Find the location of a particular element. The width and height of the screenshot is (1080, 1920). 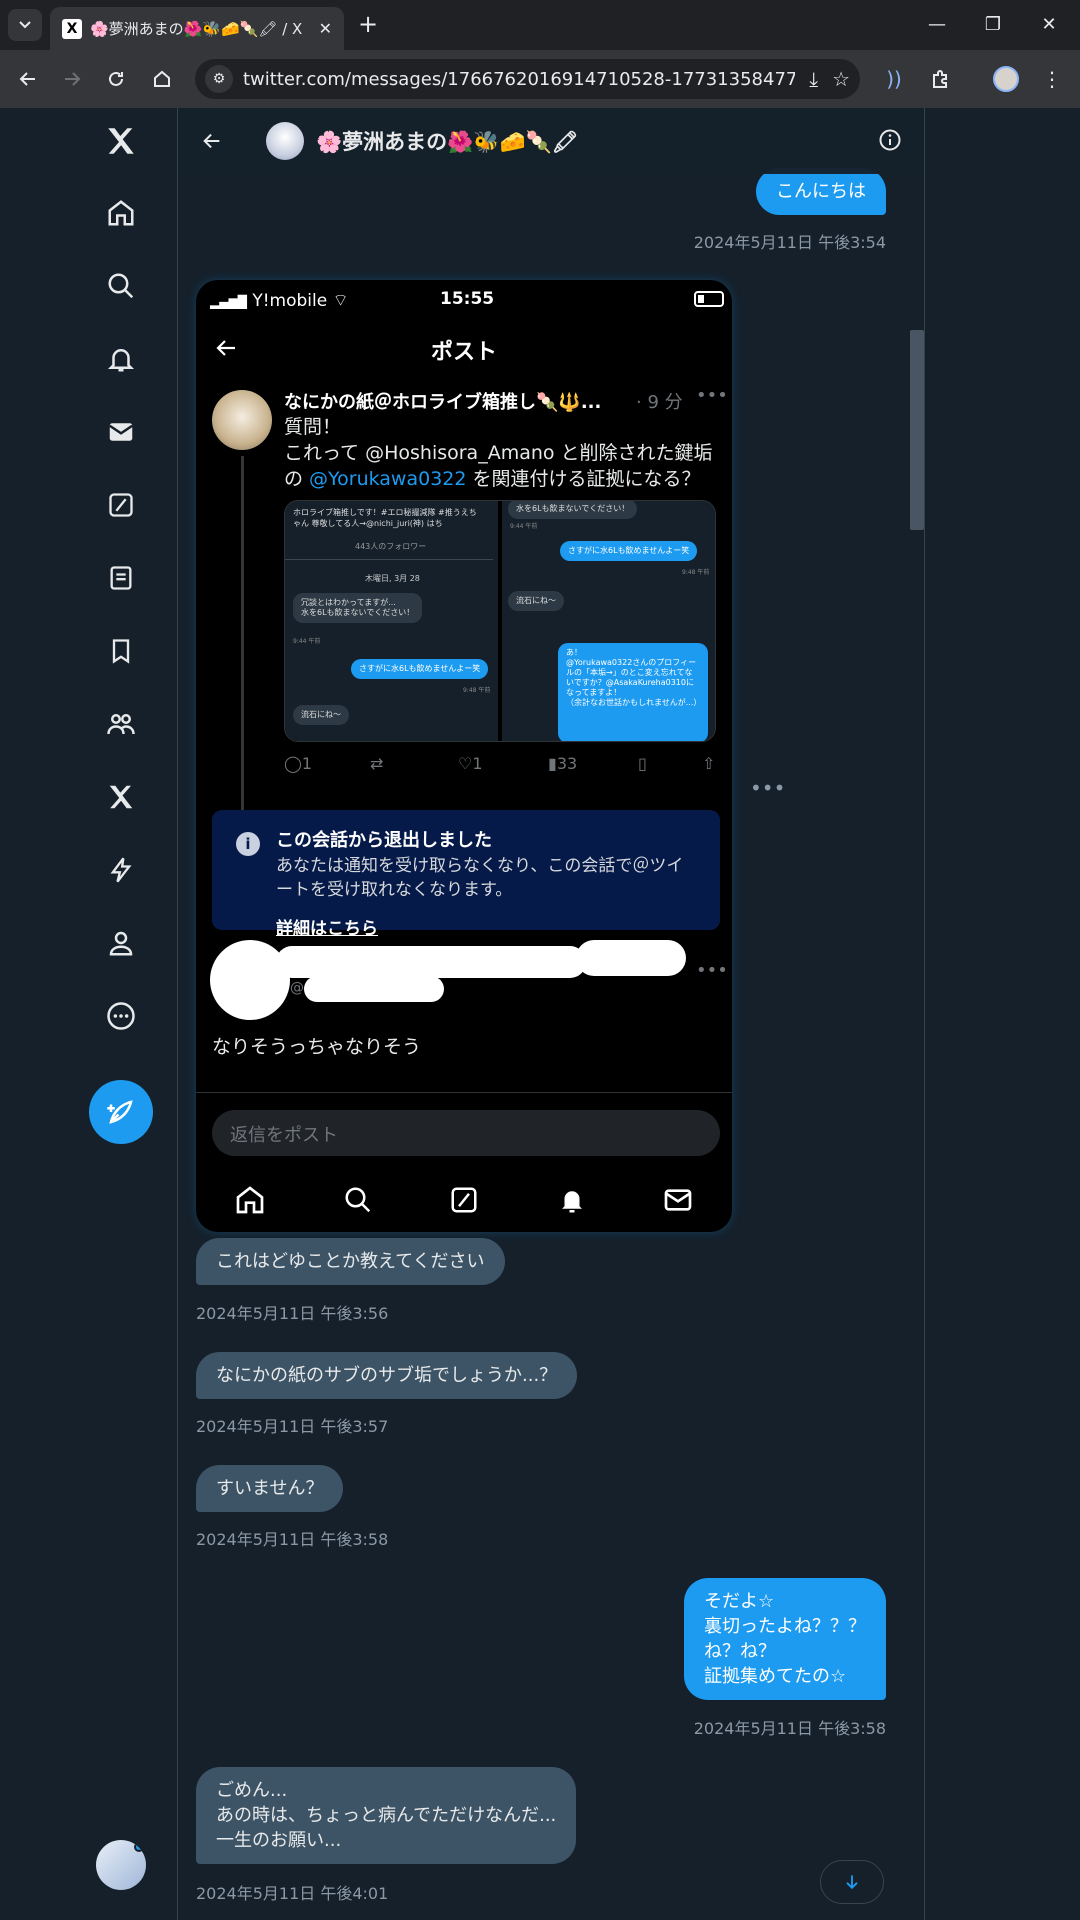

profile-icon is located at coordinates (121, 943).